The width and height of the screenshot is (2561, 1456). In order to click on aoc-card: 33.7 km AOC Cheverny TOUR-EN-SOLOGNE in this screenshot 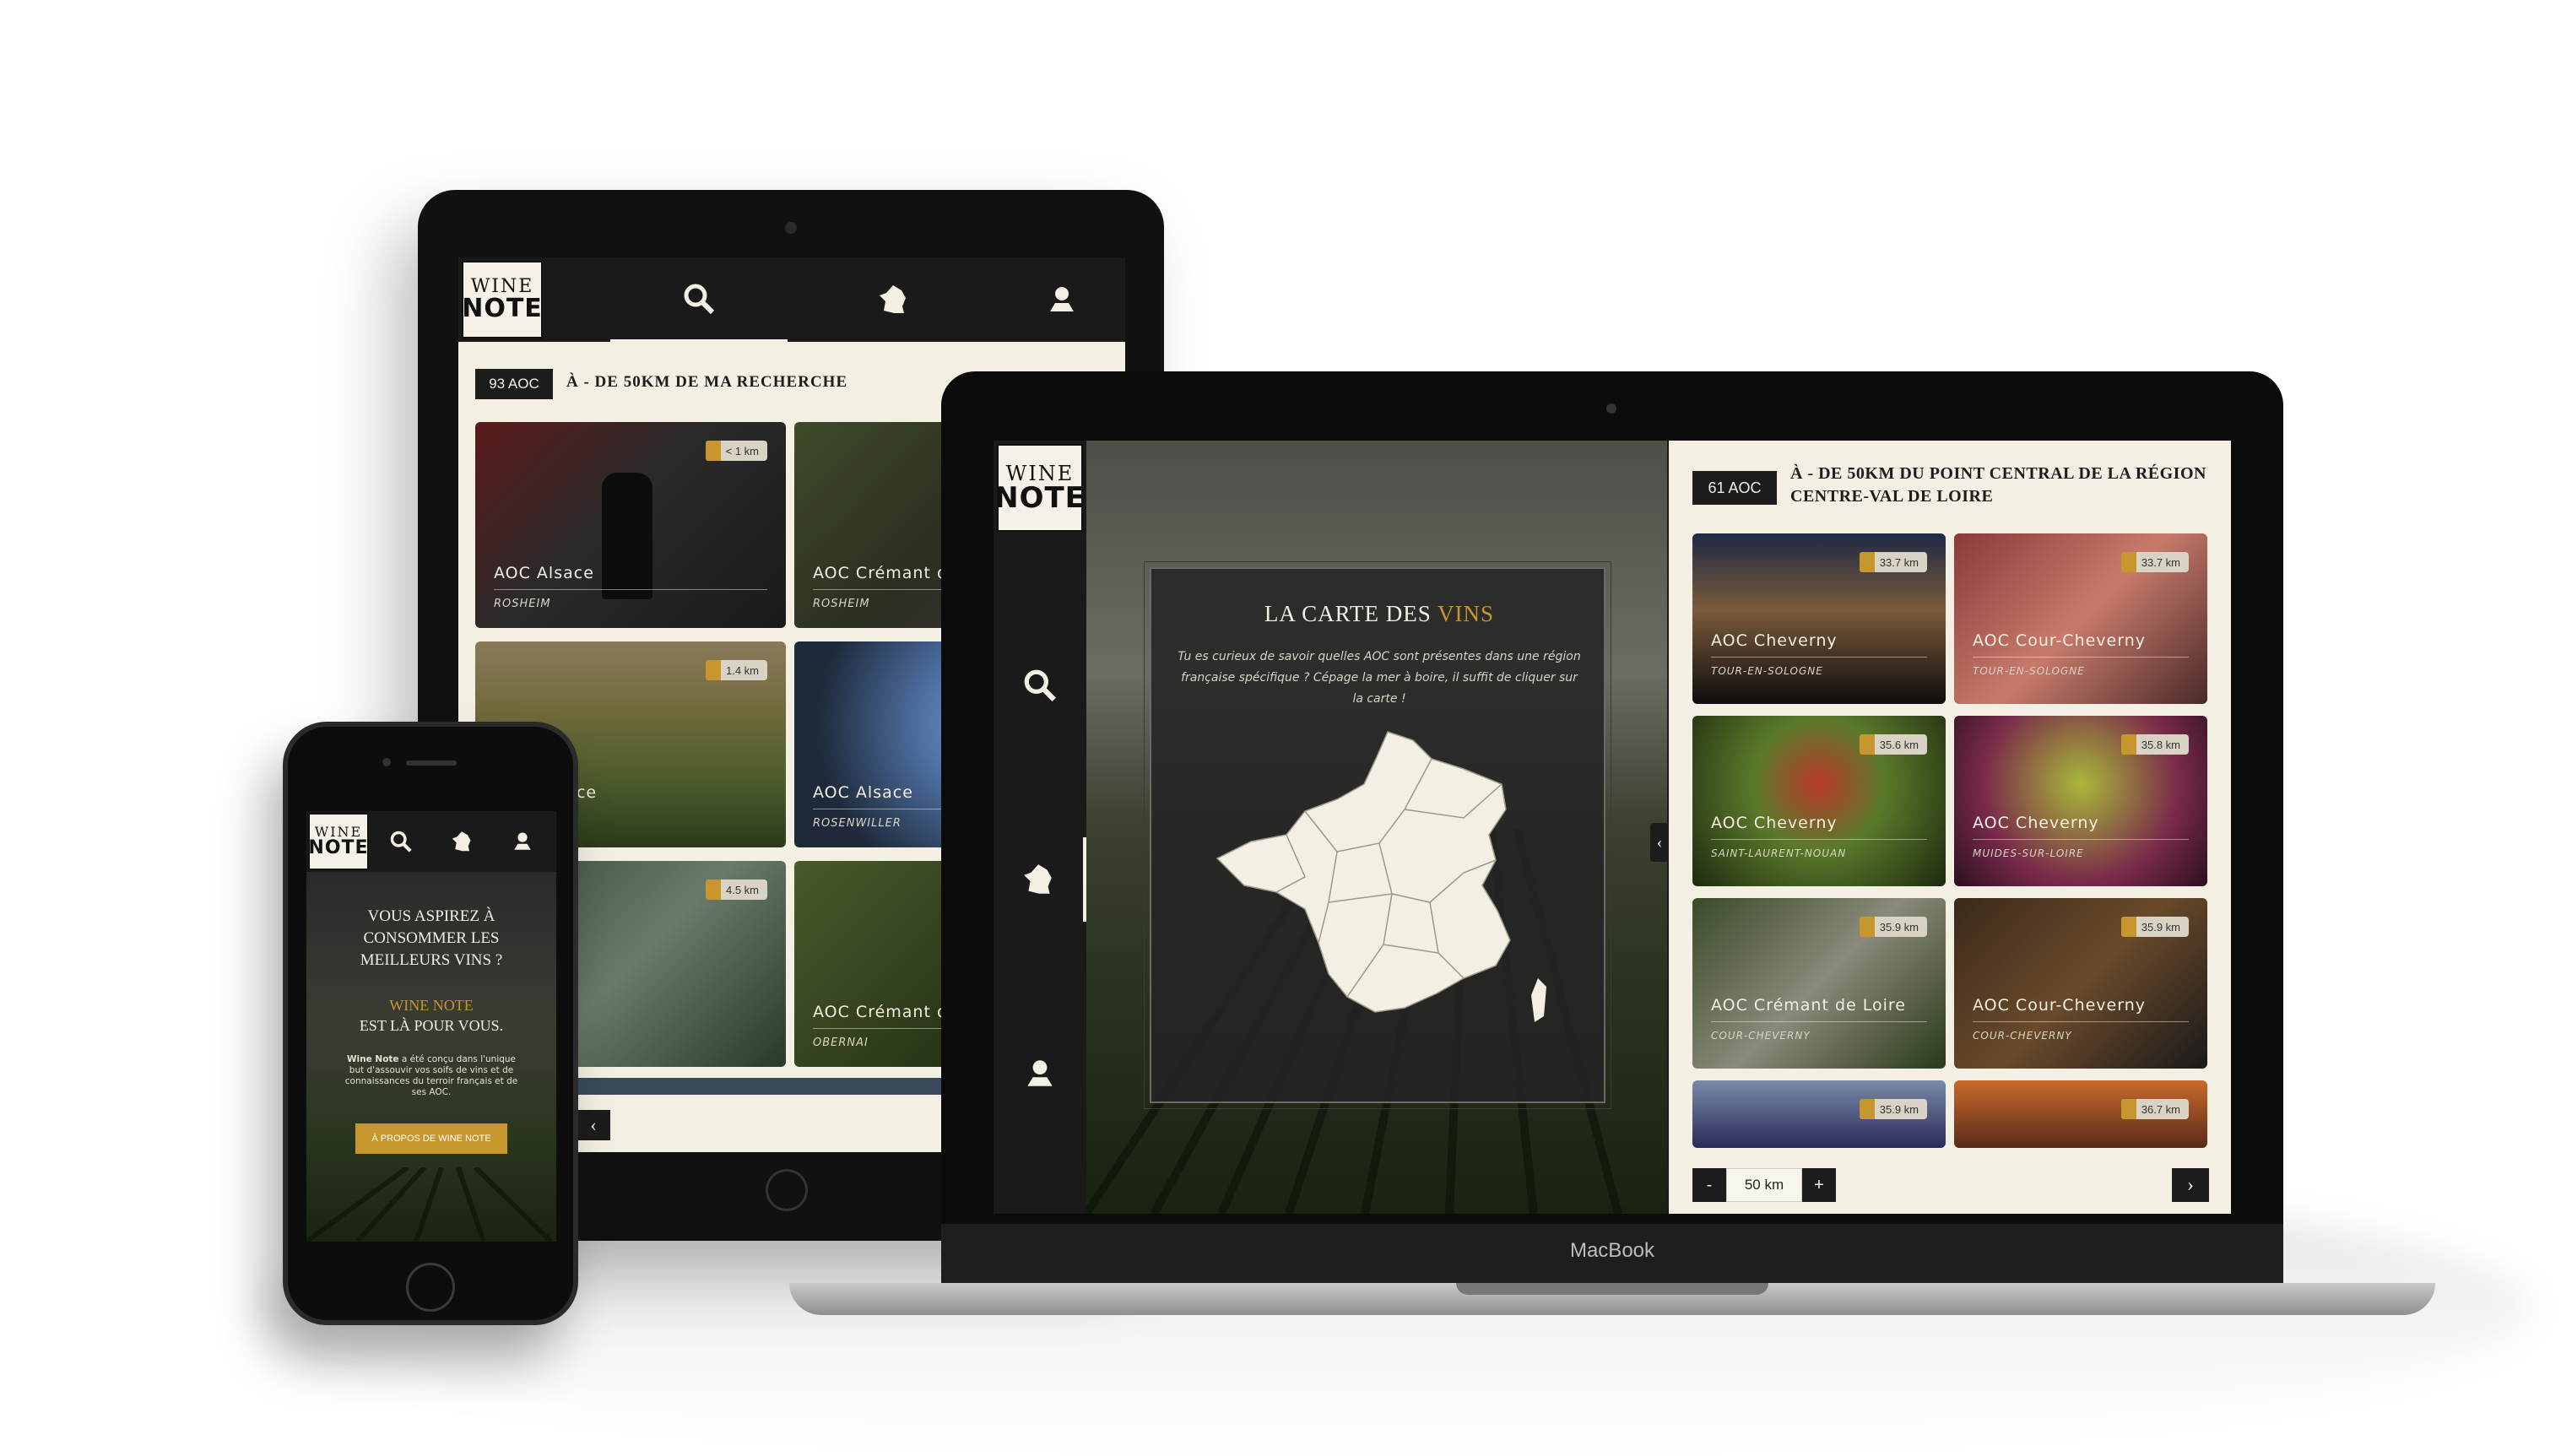, I will do `click(1819, 618)`.